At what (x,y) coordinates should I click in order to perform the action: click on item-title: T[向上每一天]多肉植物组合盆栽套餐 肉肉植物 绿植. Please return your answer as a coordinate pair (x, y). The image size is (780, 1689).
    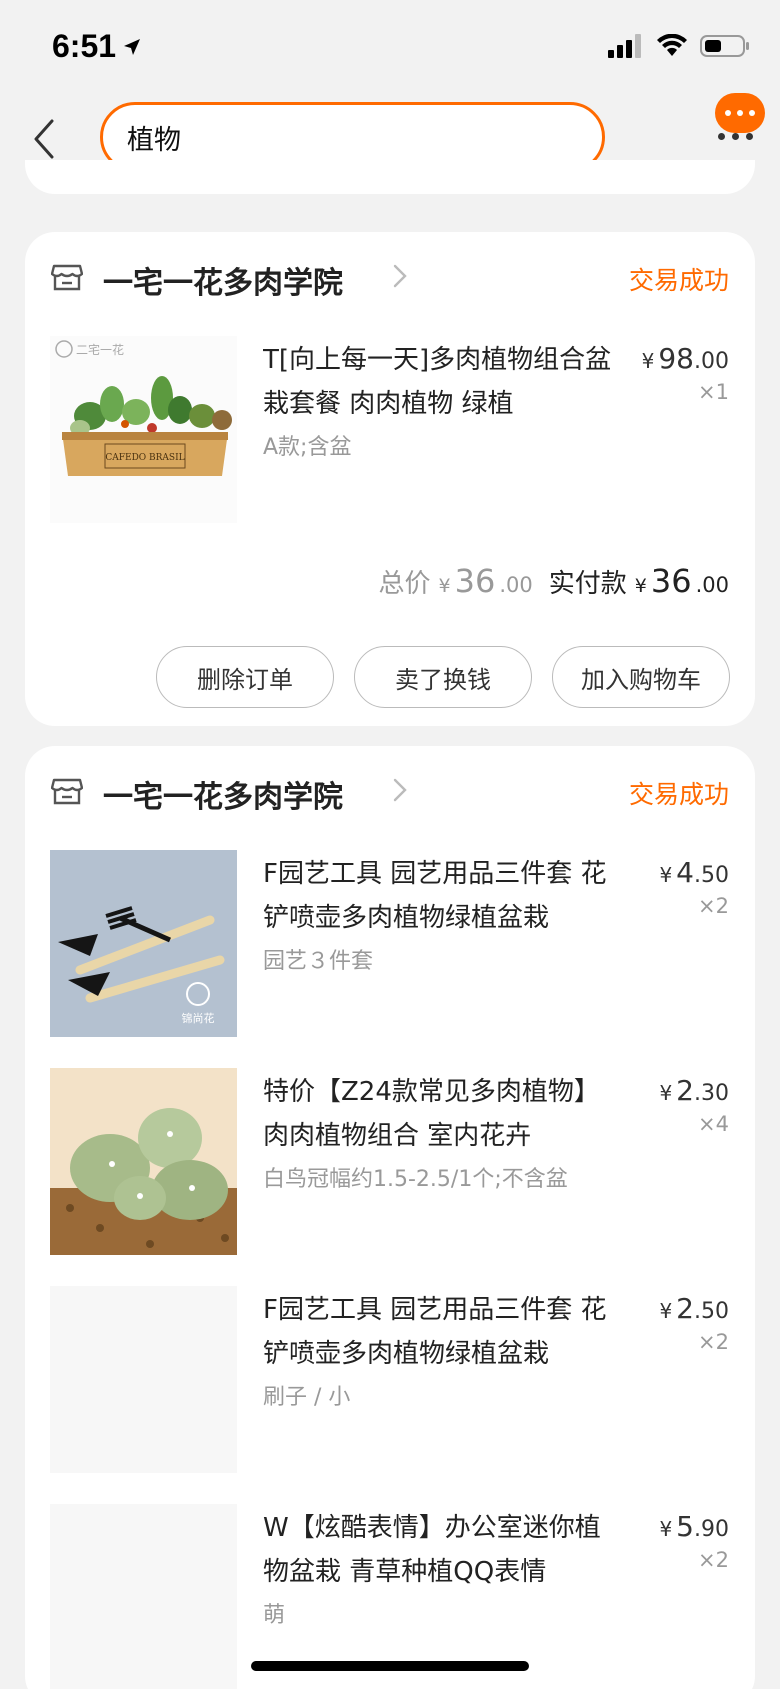
    Looking at the image, I should click on (437, 382).